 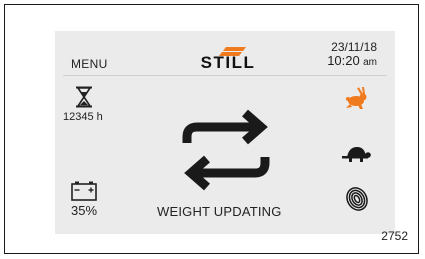 What do you see at coordinates (84, 97) in the screenshot?
I see `hourglass-icon` at bounding box center [84, 97].